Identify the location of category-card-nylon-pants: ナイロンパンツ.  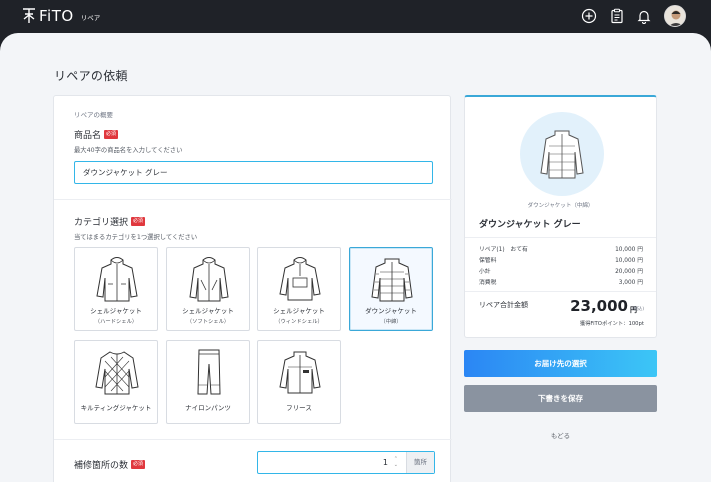
(208, 382).